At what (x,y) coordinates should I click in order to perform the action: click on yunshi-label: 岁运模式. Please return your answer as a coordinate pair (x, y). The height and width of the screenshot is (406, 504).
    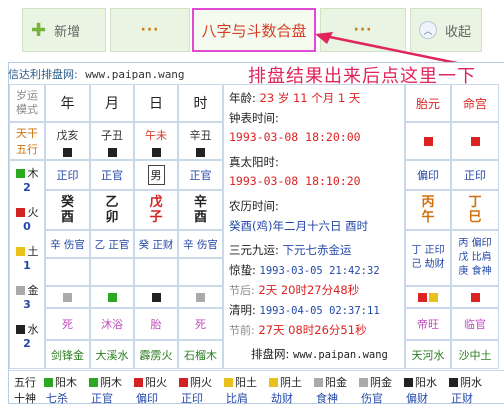
    Looking at the image, I should click on (27, 102).